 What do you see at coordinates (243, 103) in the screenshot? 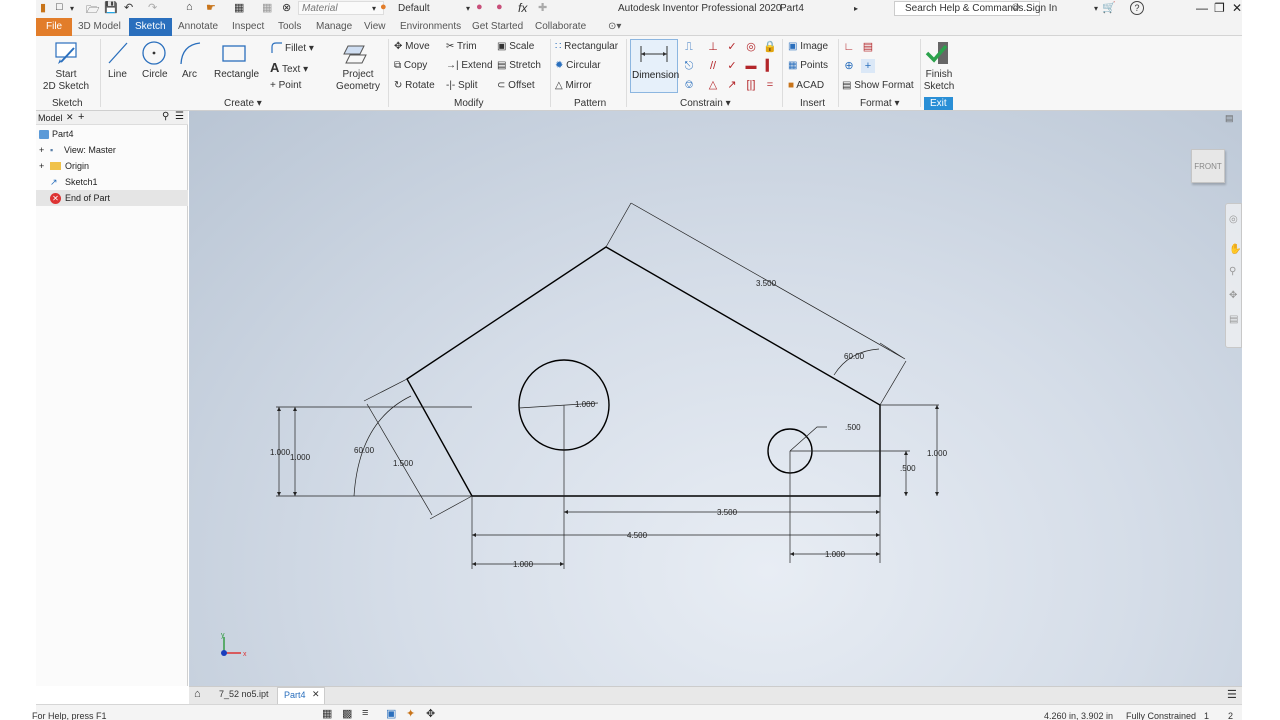
I see `create-group-label: Create ▾` at bounding box center [243, 103].